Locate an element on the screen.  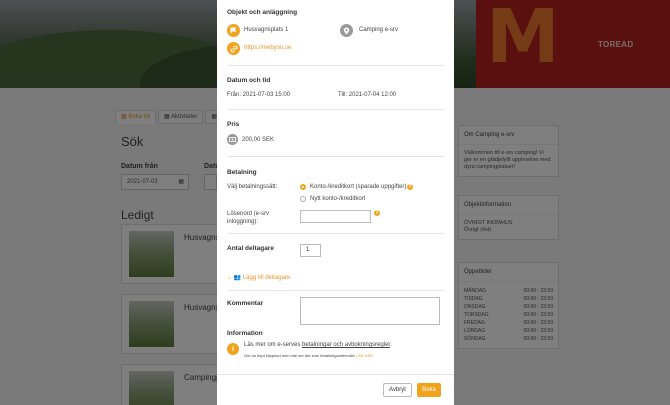
password-input is located at coordinates (335, 216).